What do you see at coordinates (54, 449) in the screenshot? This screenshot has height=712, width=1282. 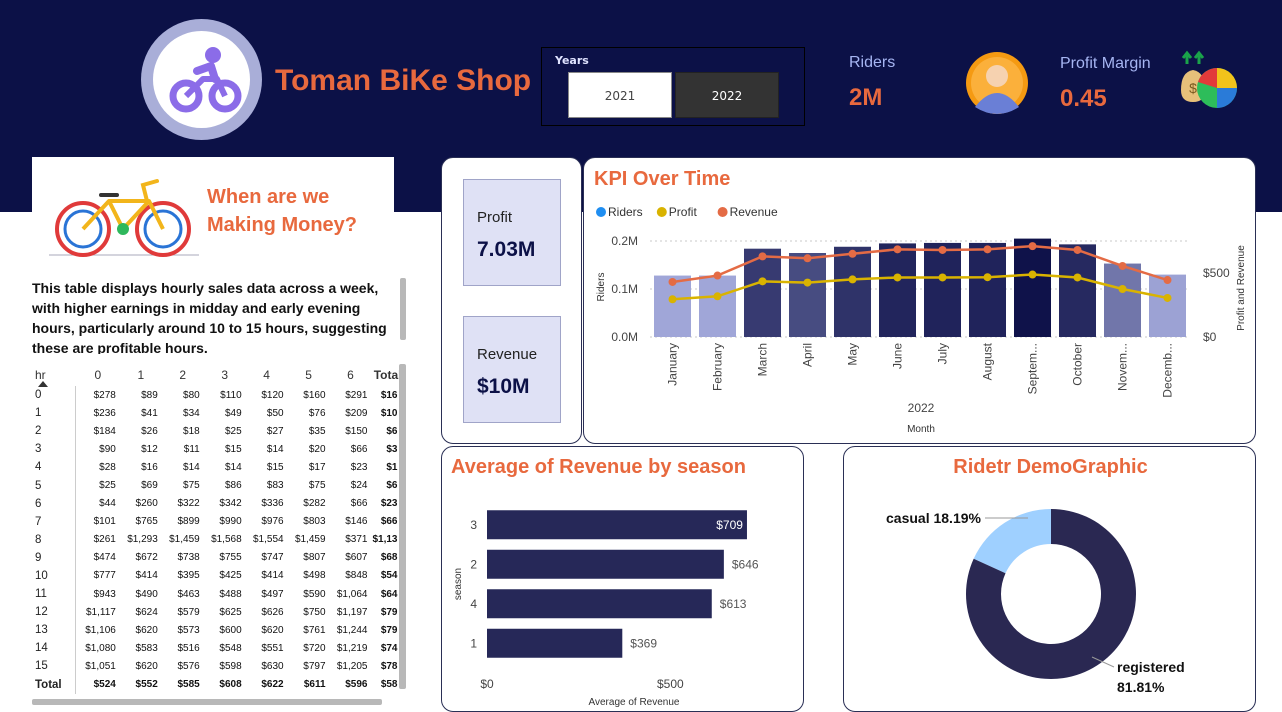 I see `row-header-cell: 3` at bounding box center [54, 449].